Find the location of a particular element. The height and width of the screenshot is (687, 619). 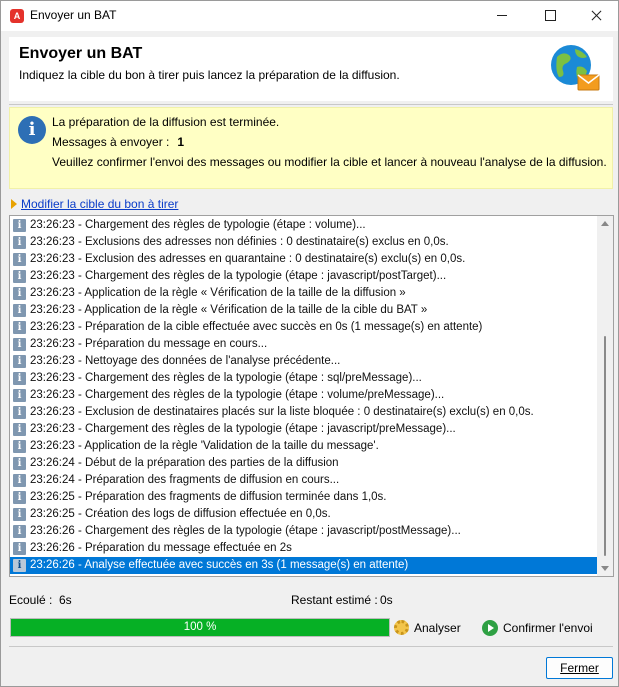

arrow-icon is located at coordinates (14, 204).